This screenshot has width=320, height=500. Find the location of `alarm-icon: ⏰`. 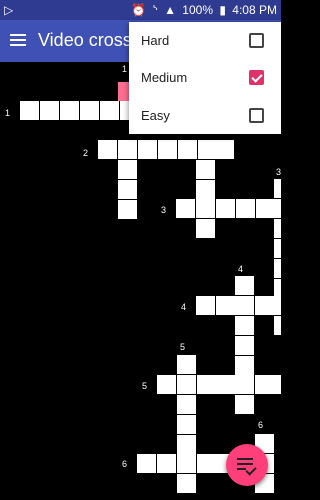

alarm-icon: ⏰ is located at coordinates (139, 10).